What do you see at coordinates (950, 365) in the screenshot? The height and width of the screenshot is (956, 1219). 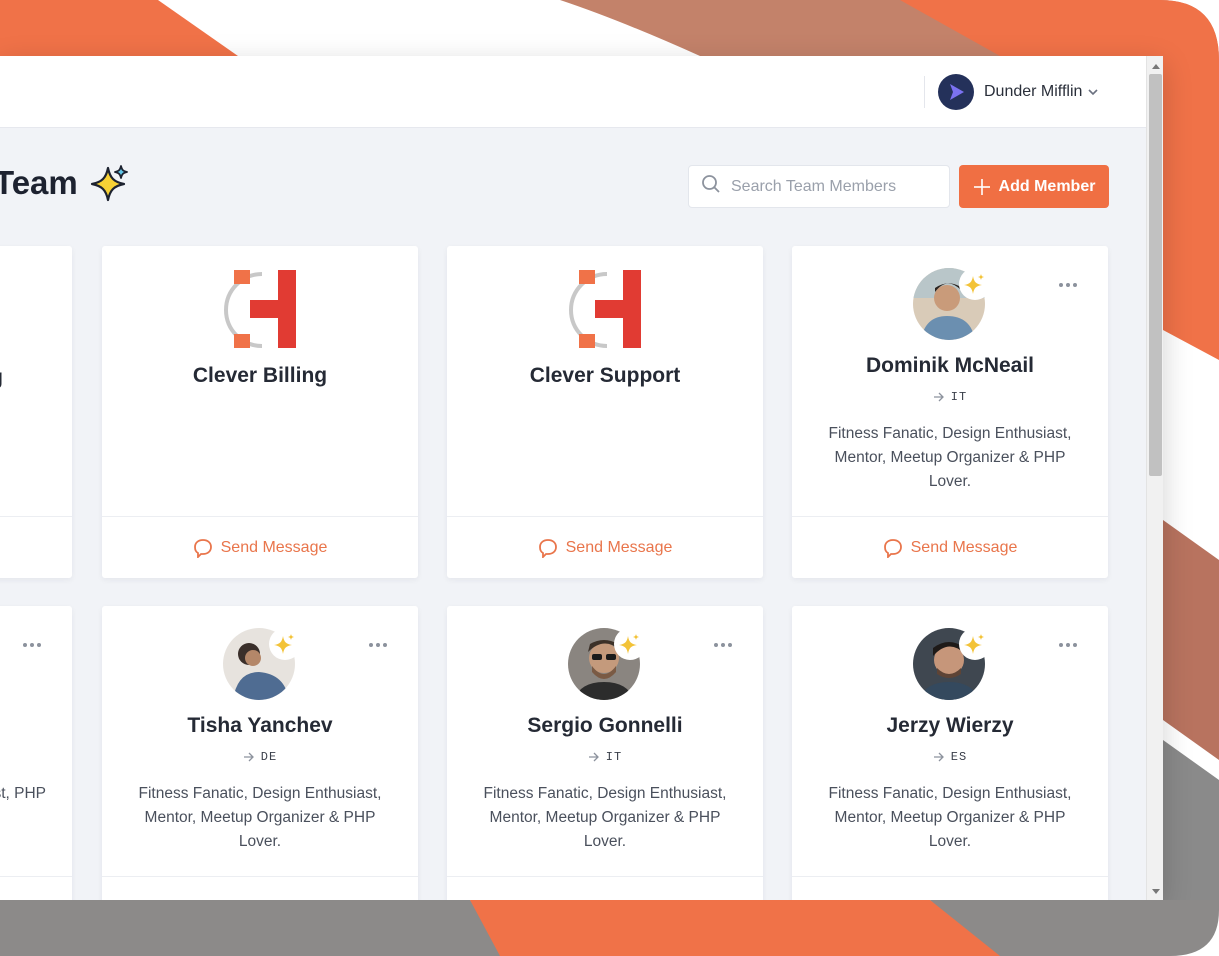 I see `member-name: Dominik McNeail` at bounding box center [950, 365].